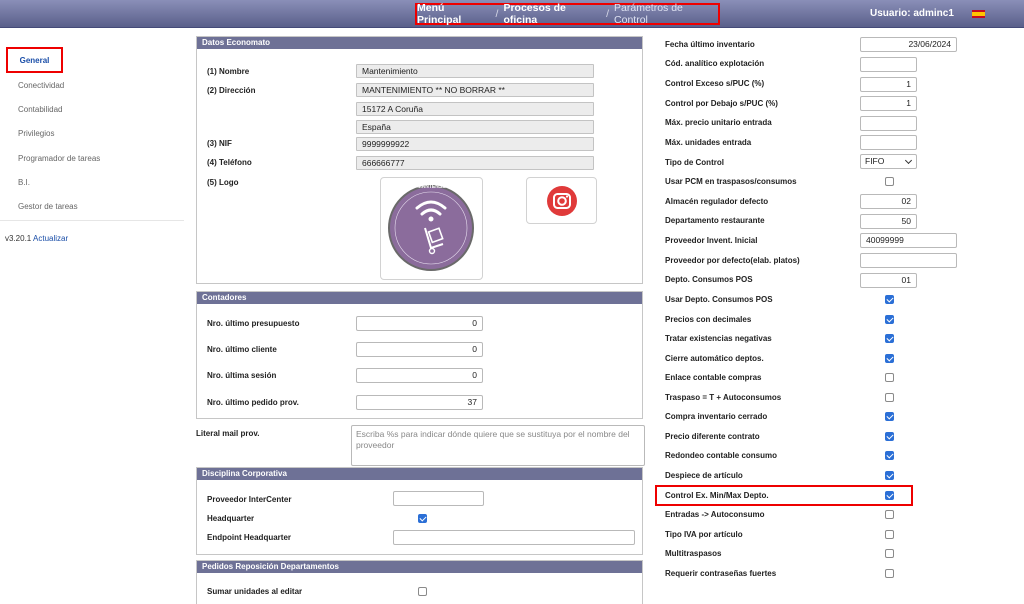 This screenshot has height=604, width=1024. What do you see at coordinates (888, 84) in the screenshot?
I see `control-exceso-input: 1` at bounding box center [888, 84].